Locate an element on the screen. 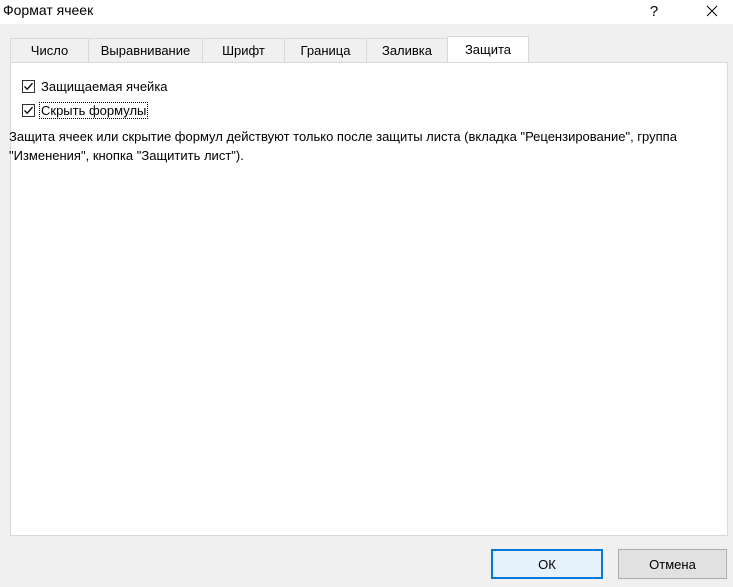 The height and width of the screenshot is (587, 733). help-icon: ? is located at coordinates (654, 11).